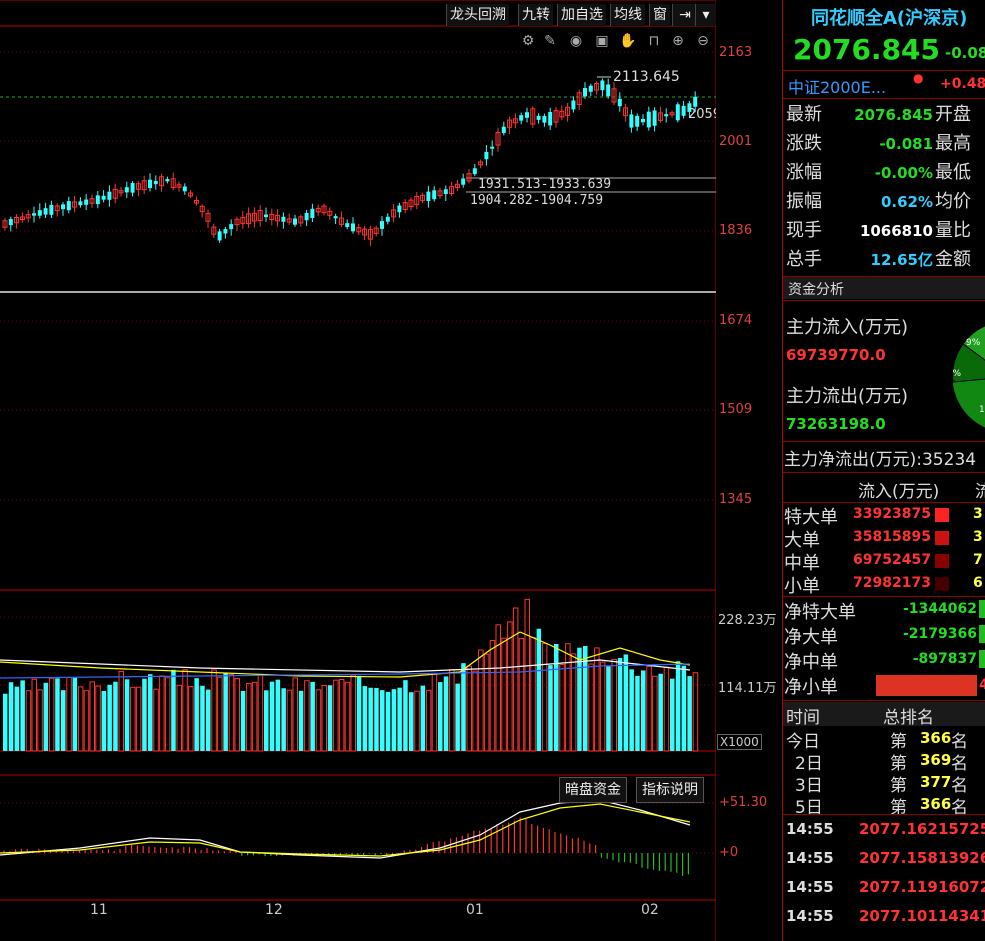  What do you see at coordinates (550, 41) in the screenshot?
I see `pen-icon: ✎` at bounding box center [550, 41].